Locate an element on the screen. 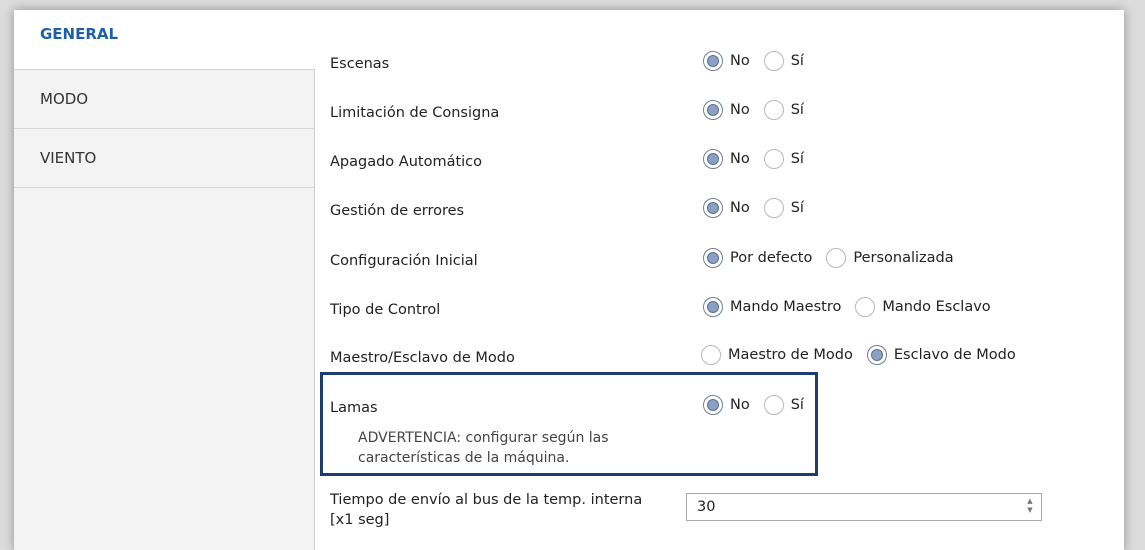 The height and width of the screenshot is (550, 1145). radio-option-label: Esclavo de Modo is located at coordinates (954, 355).